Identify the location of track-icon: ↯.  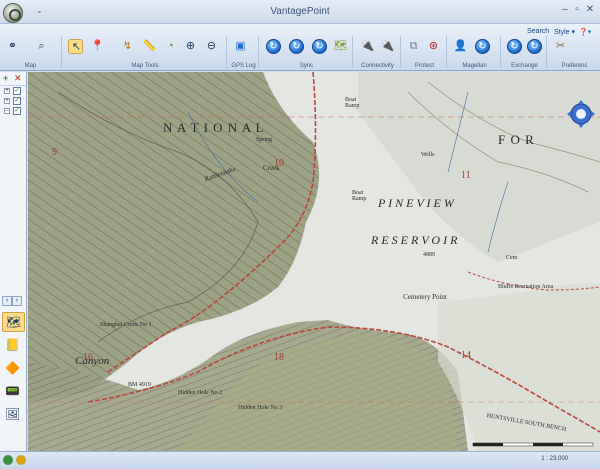
(127, 46).